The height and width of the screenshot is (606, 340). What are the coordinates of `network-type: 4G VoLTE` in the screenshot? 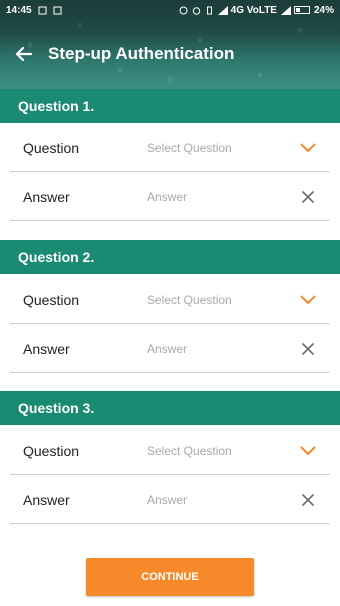 It's located at (253, 10).